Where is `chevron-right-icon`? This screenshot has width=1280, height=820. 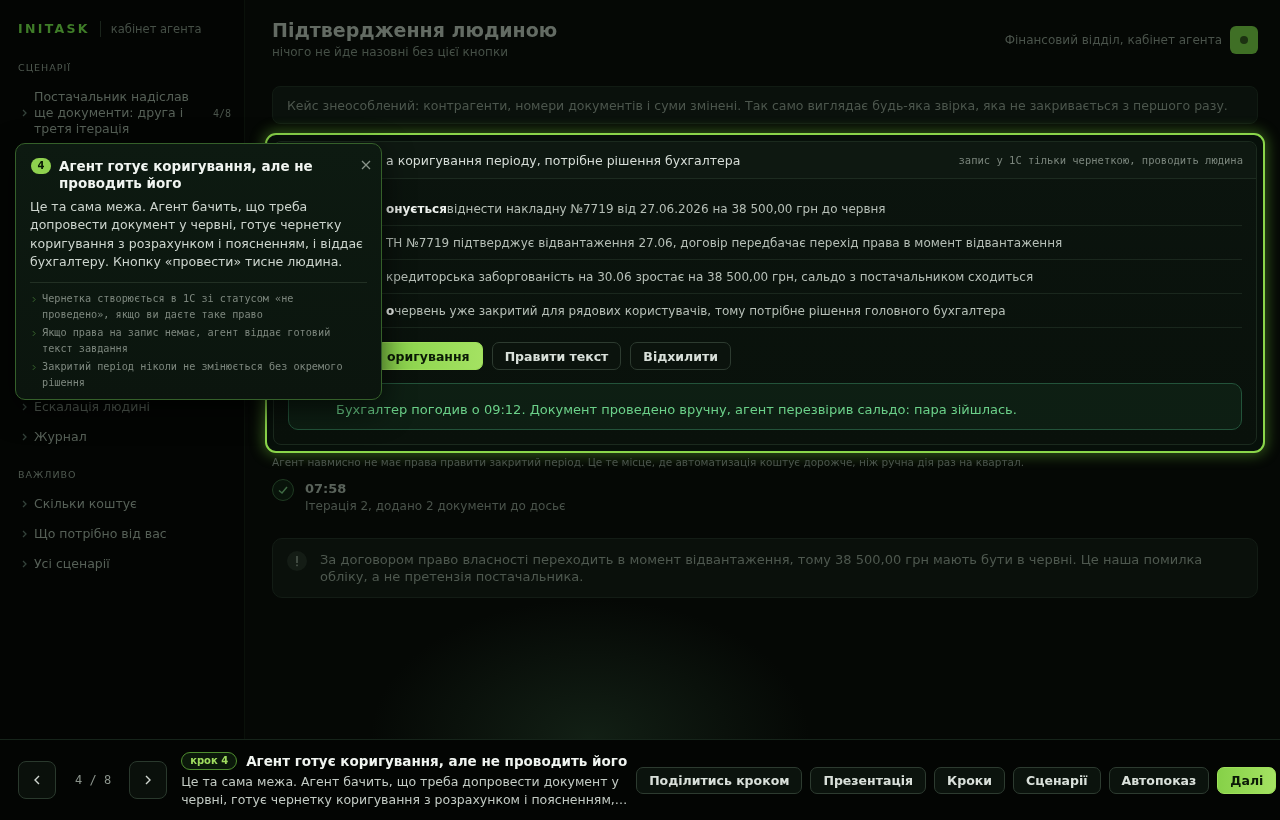 chevron-right-icon is located at coordinates (148, 780).